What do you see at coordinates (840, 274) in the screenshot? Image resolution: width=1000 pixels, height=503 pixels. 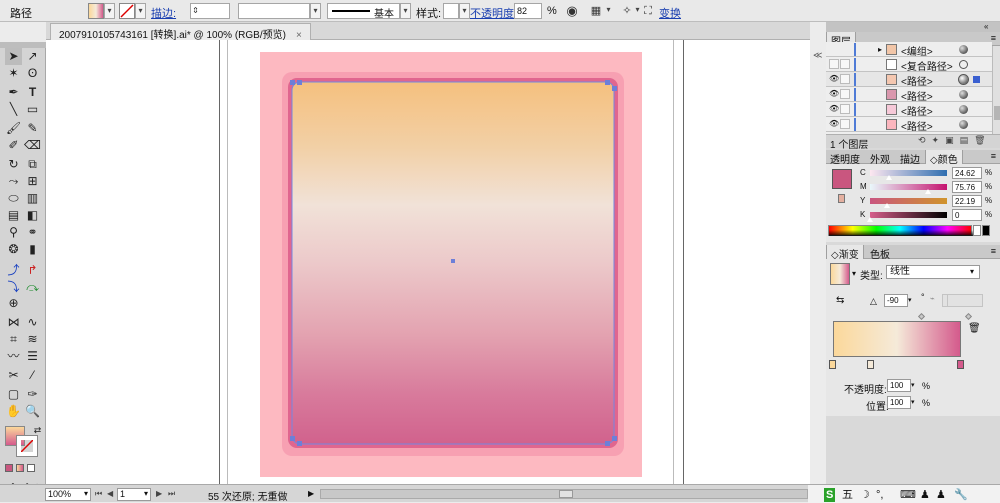 I see `gradient-preview-swatch` at bounding box center [840, 274].